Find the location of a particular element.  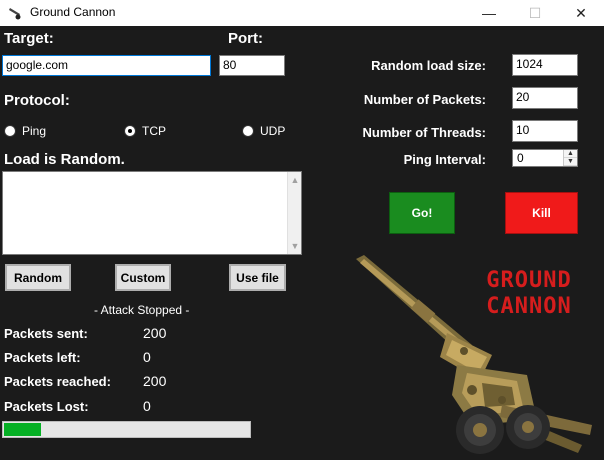

cannon-icon is located at coordinates (15, 14).